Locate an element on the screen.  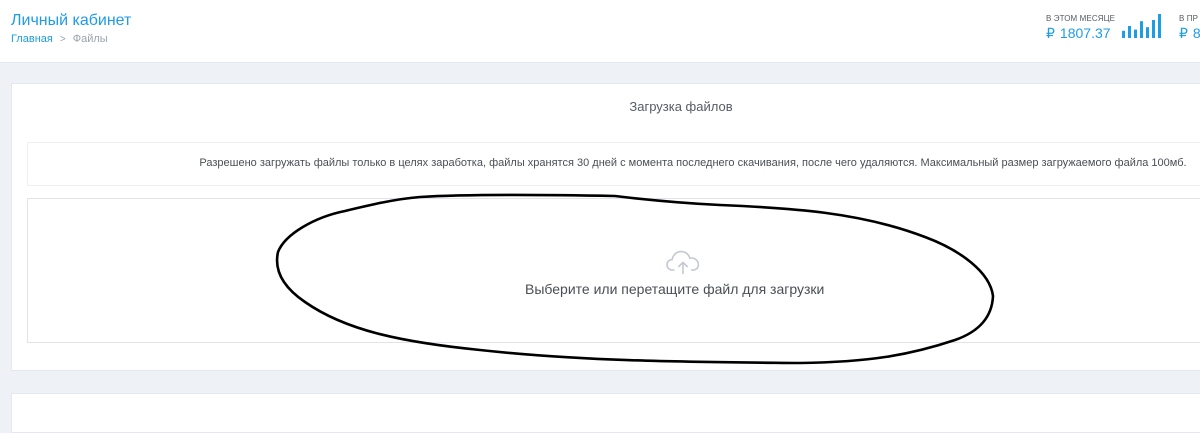
stat-other-value: ₽8 is located at coordinates (1189, 33).